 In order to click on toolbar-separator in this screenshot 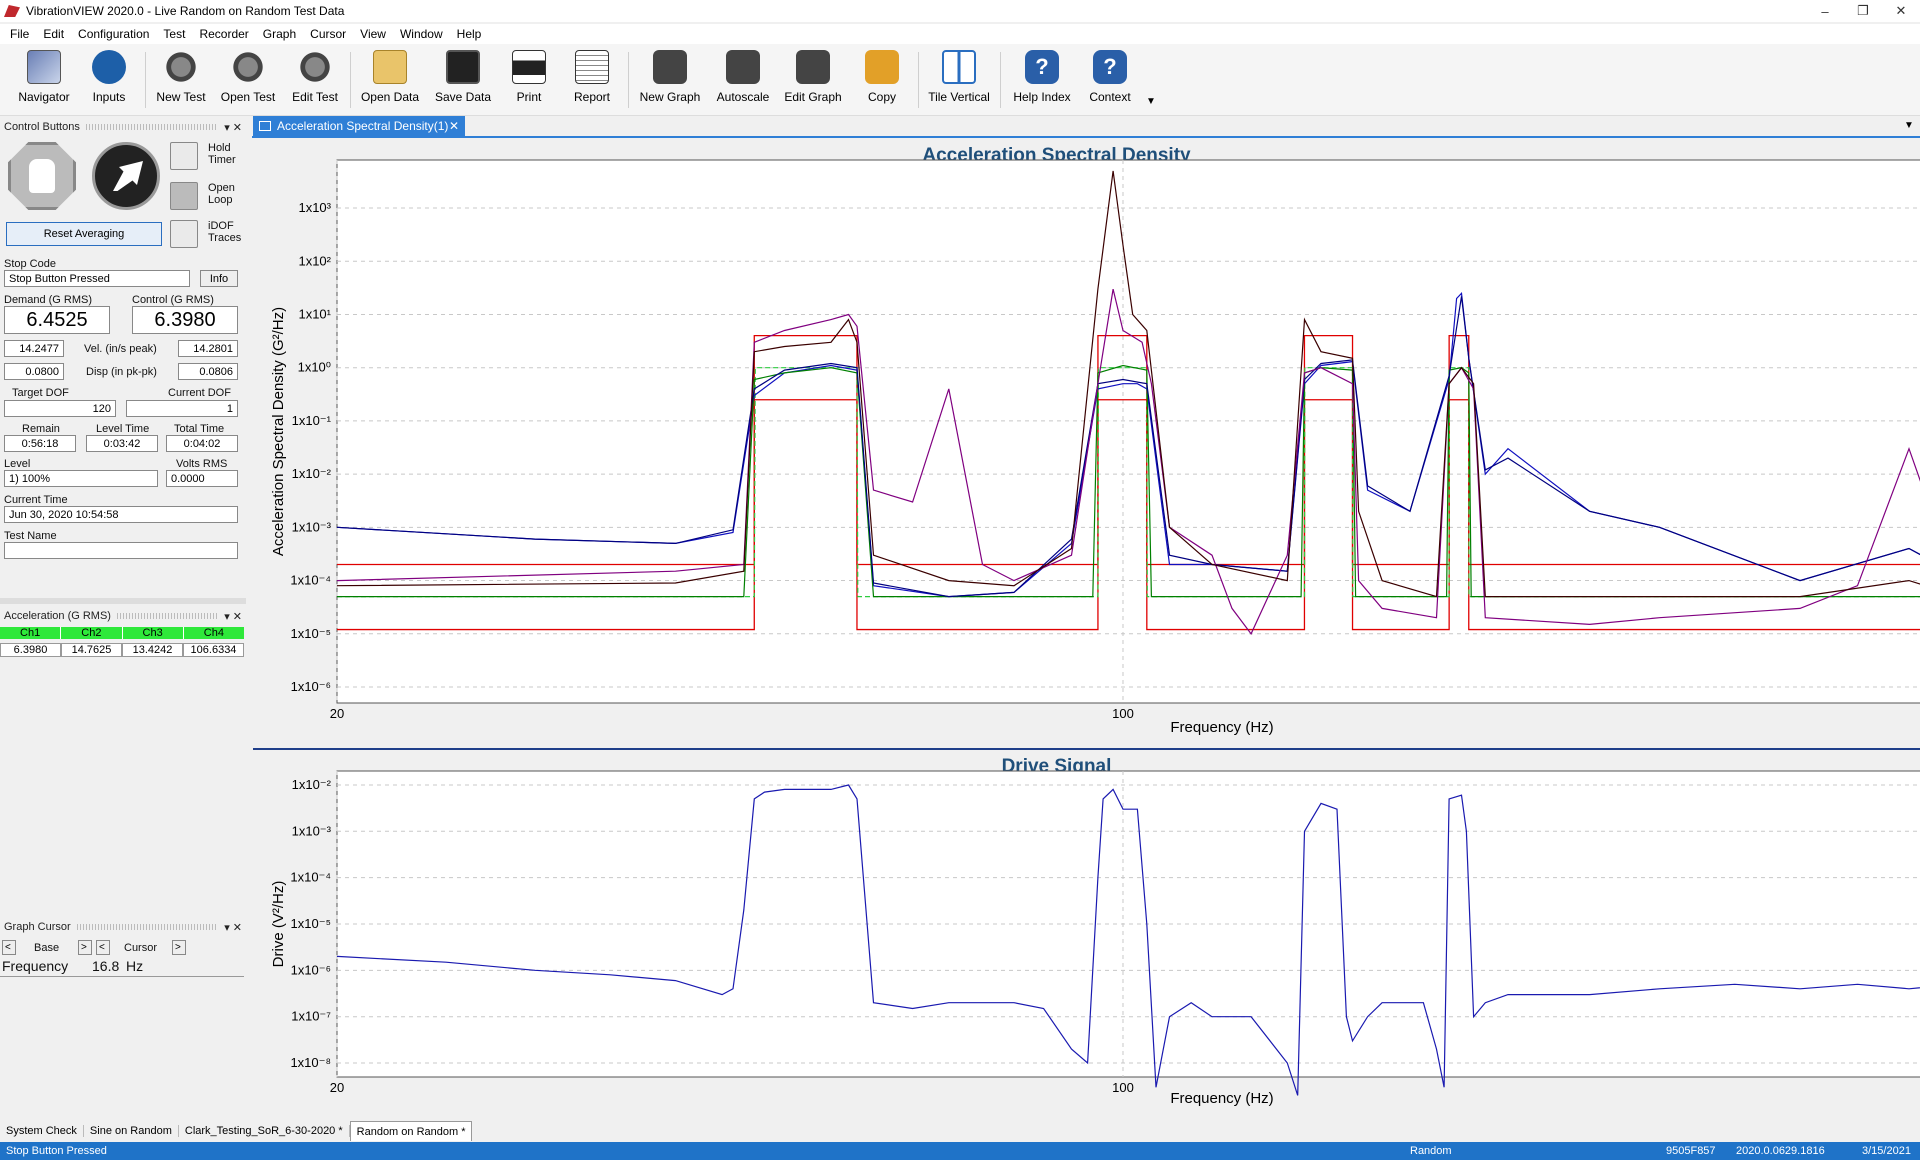, I will do `click(1000, 80)`.